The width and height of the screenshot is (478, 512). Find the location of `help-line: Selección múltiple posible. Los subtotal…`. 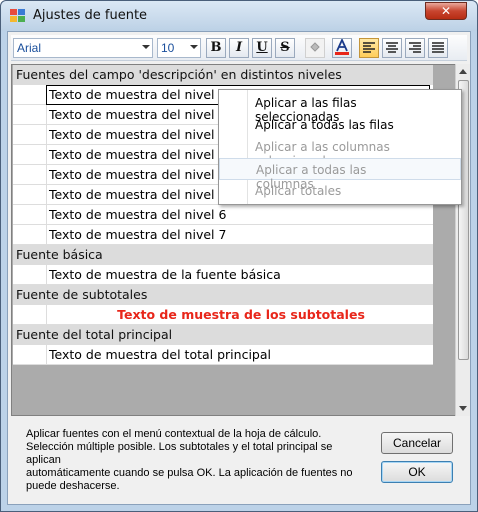

help-line: Selección múltiple posible. Los subtotal… is located at coordinates (179, 453).